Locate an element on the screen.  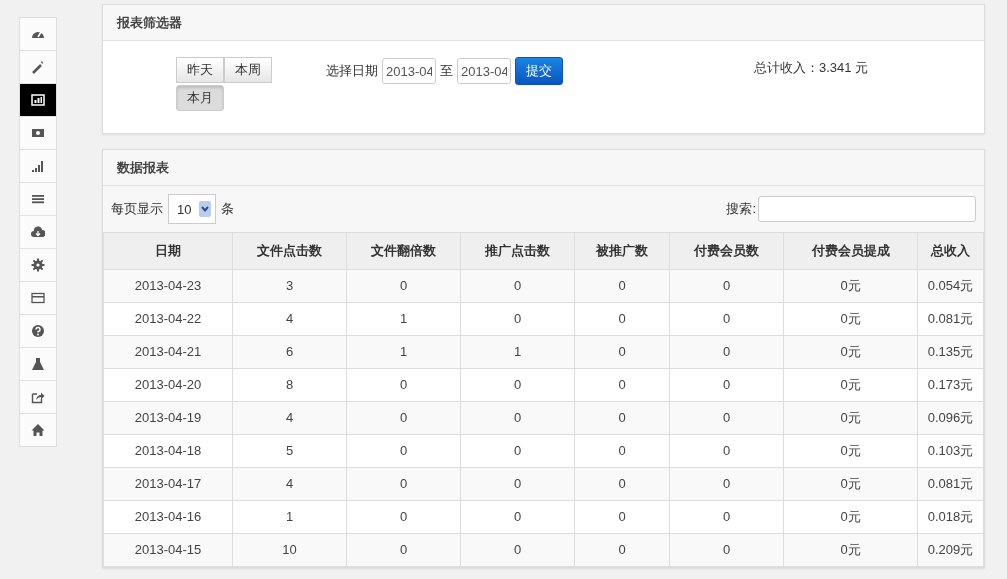
card-icon is located at coordinates (38, 298).